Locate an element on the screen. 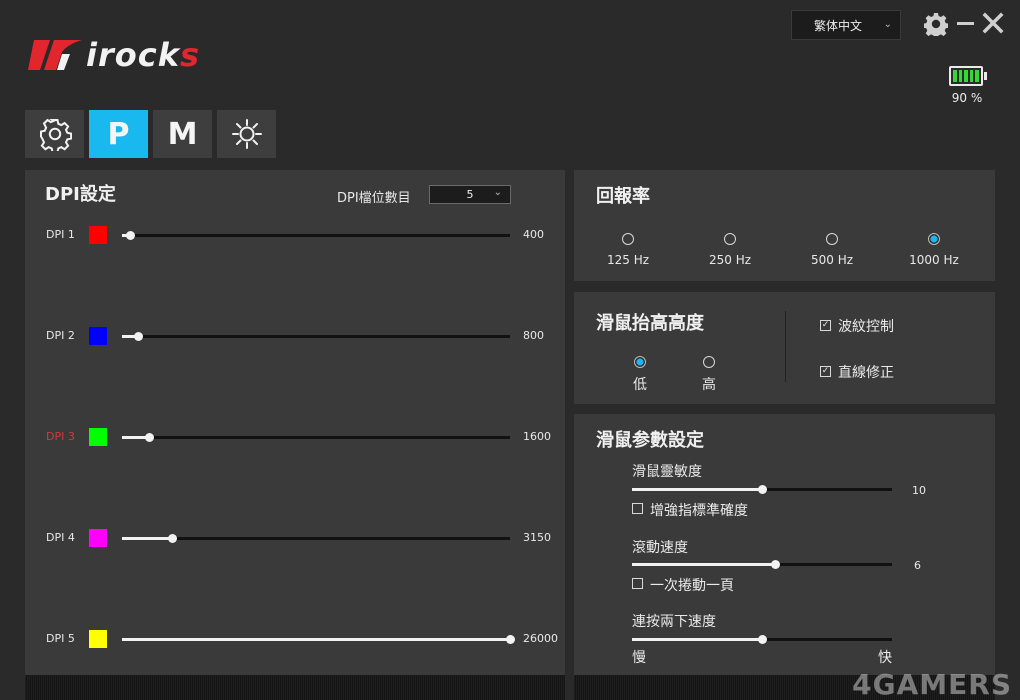  dpi-value: 800 is located at coordinates (533, 335).